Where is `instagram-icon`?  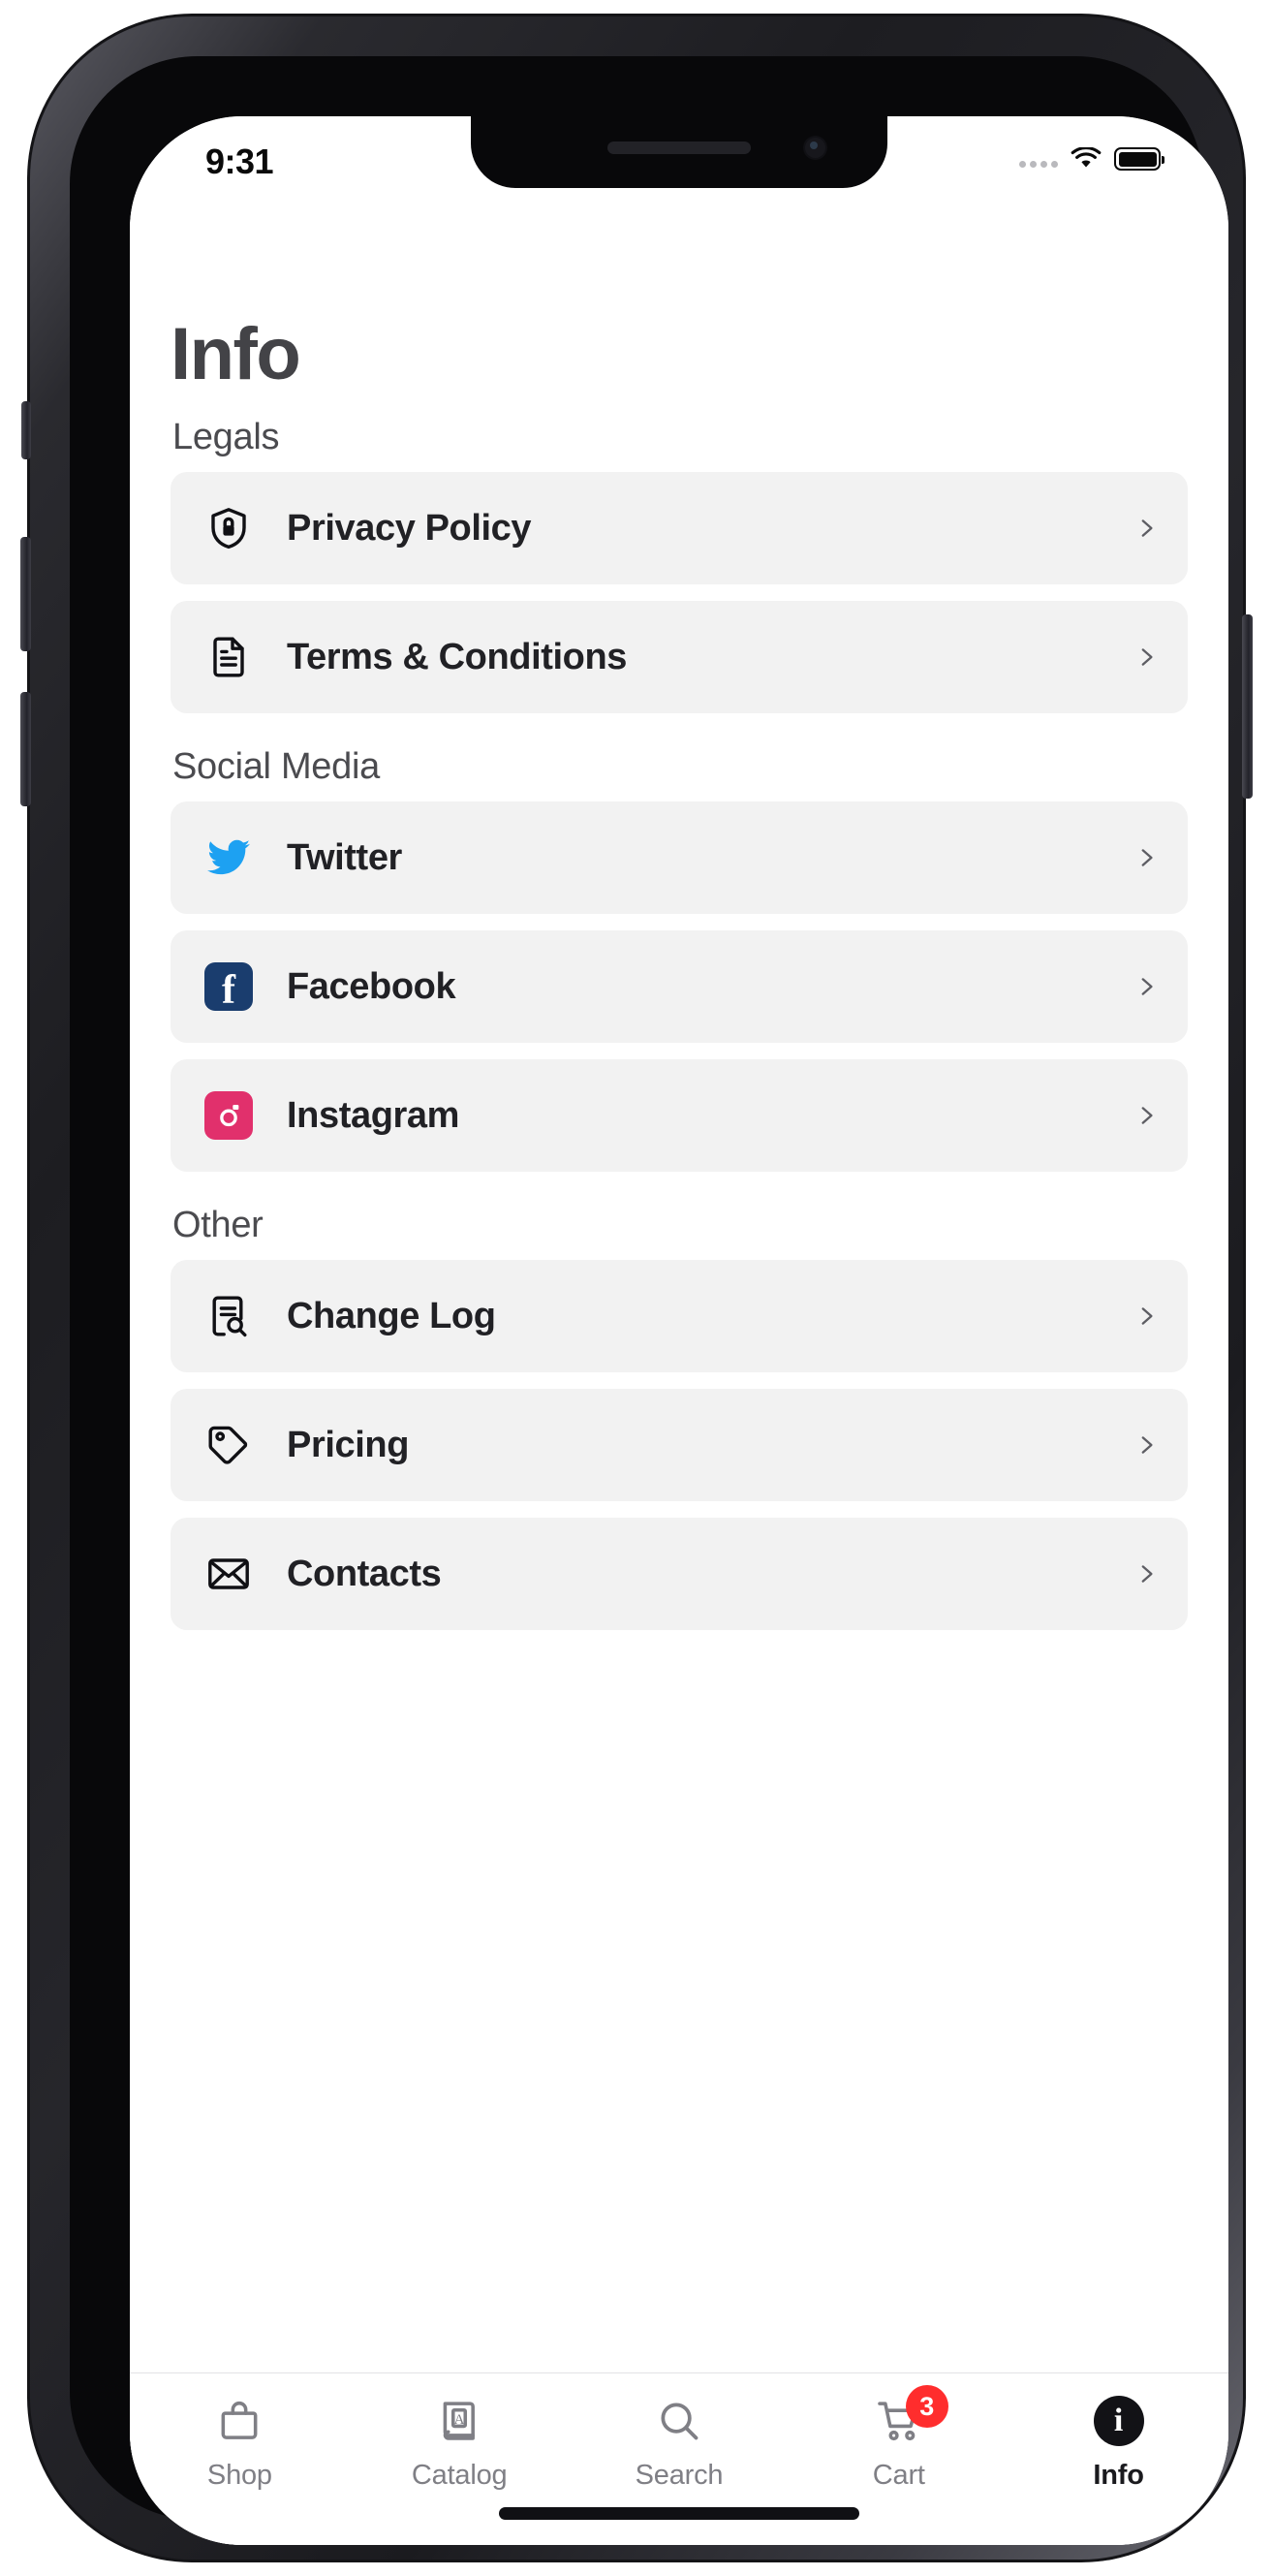 instagram-icon is located at coordinates (229, 1115).